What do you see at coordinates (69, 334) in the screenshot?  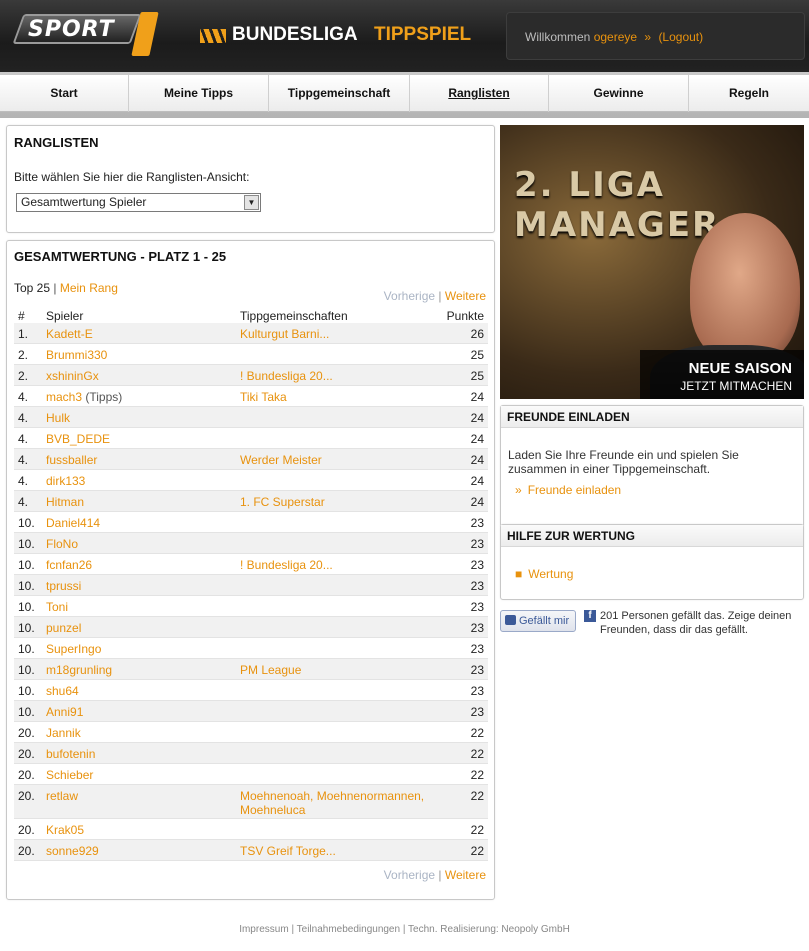 I see `player-link: Kadett-E` at bounding box center [69, 334].